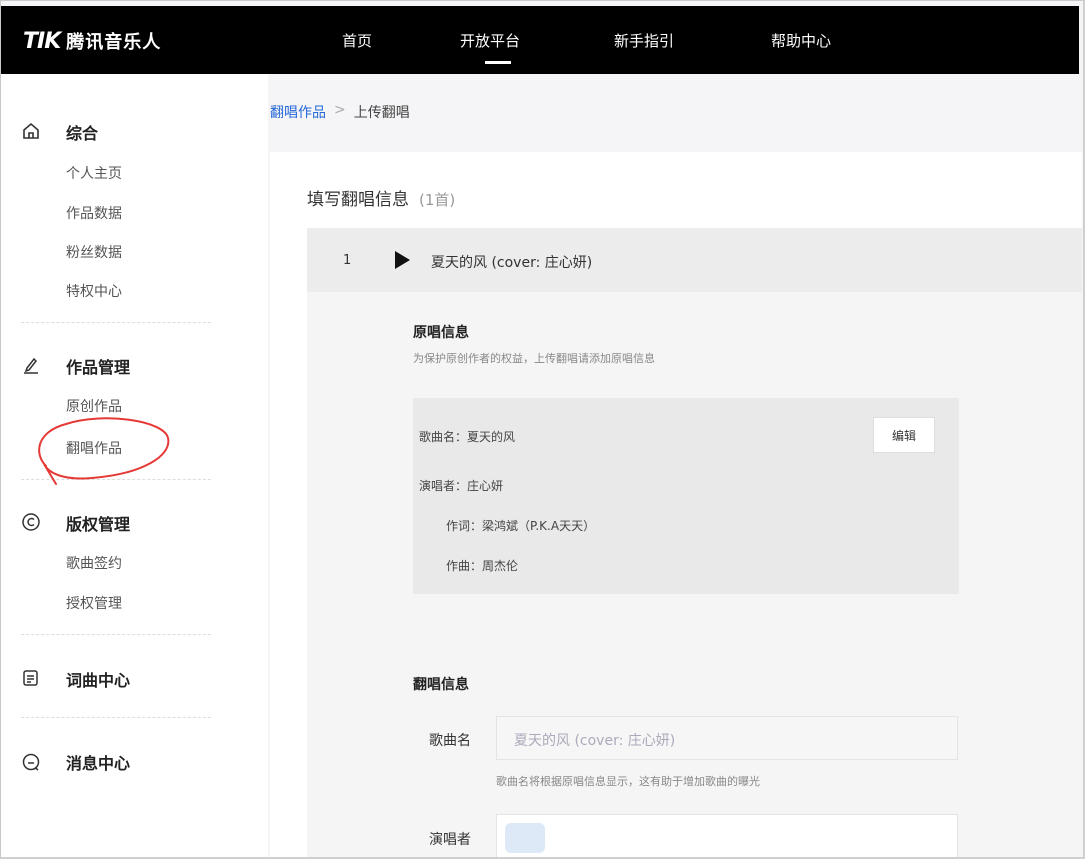 This screenshot has width=1085, height=859. What do you see at coordinates (540, 40) in the screenshot?
I see `top-nav-bar: TIK 腾讯音乐人 首页 开放平台 新手指引 帮助中心` at bounding box center [540, 40].